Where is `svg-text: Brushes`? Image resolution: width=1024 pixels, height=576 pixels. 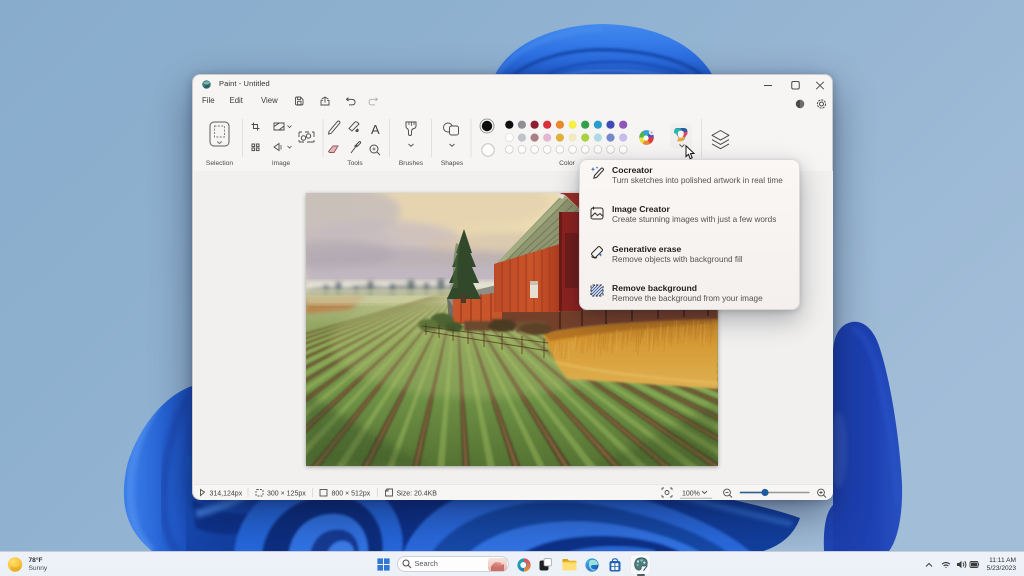 svg-text: Brushes is located at coordinates (411, 163).